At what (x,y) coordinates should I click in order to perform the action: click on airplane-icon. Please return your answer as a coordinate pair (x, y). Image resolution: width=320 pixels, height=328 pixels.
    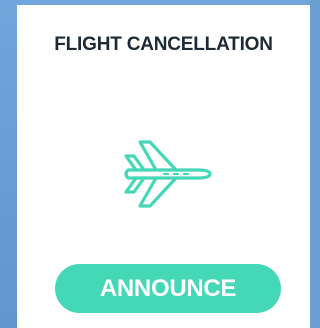
    Looking at the image, I should click on (167, 172).